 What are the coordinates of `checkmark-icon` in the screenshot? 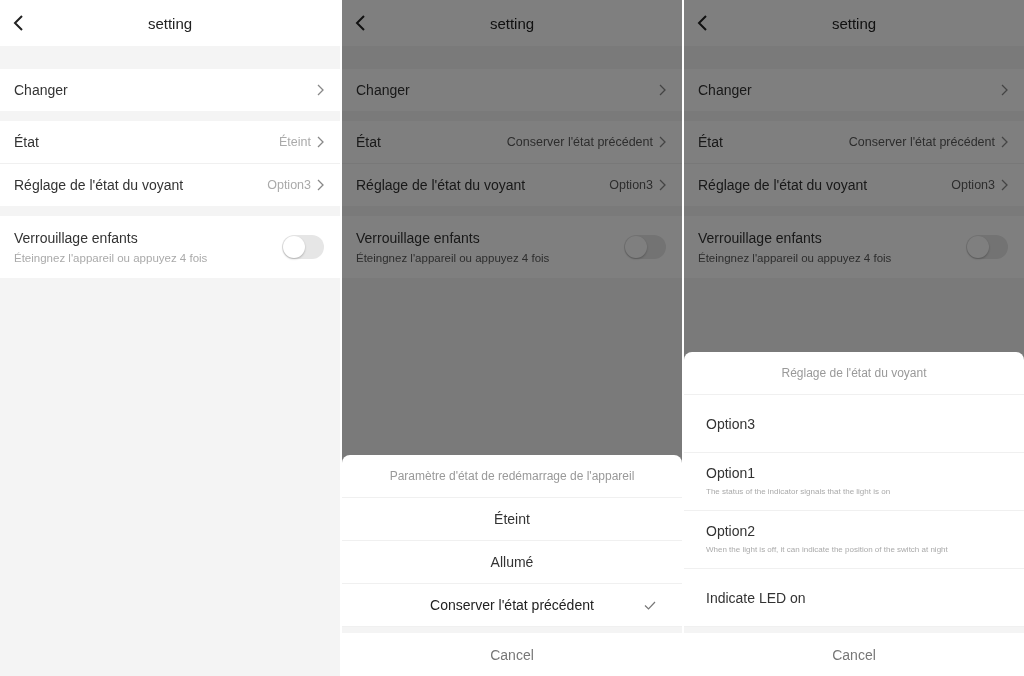 It's located at (650, 605).